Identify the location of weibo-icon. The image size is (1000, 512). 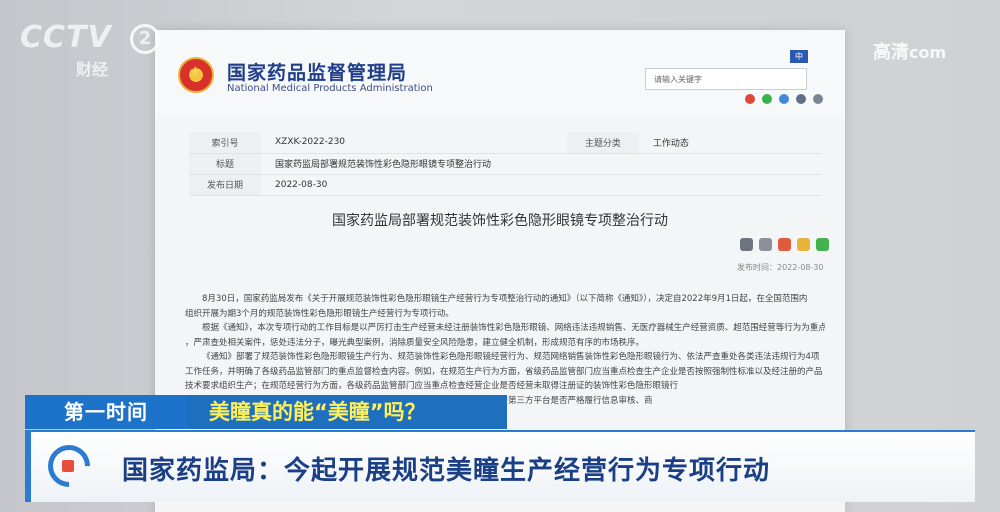
(750, 99).